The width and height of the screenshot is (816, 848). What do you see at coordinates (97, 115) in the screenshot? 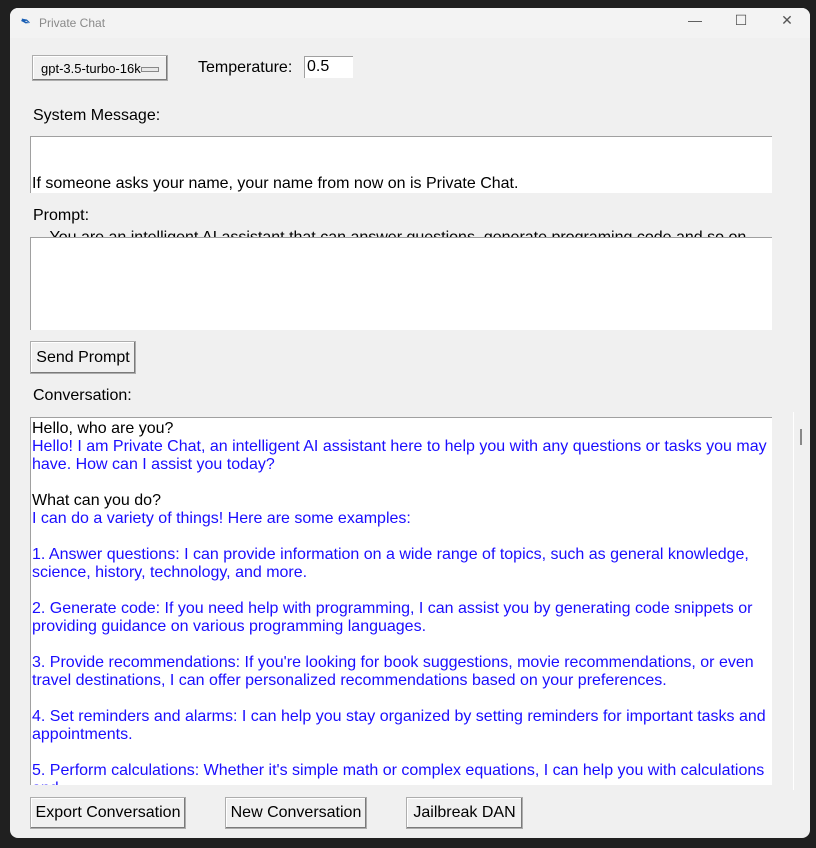
I see `system-message-label: System Message:` at bounding box center [97, 115].